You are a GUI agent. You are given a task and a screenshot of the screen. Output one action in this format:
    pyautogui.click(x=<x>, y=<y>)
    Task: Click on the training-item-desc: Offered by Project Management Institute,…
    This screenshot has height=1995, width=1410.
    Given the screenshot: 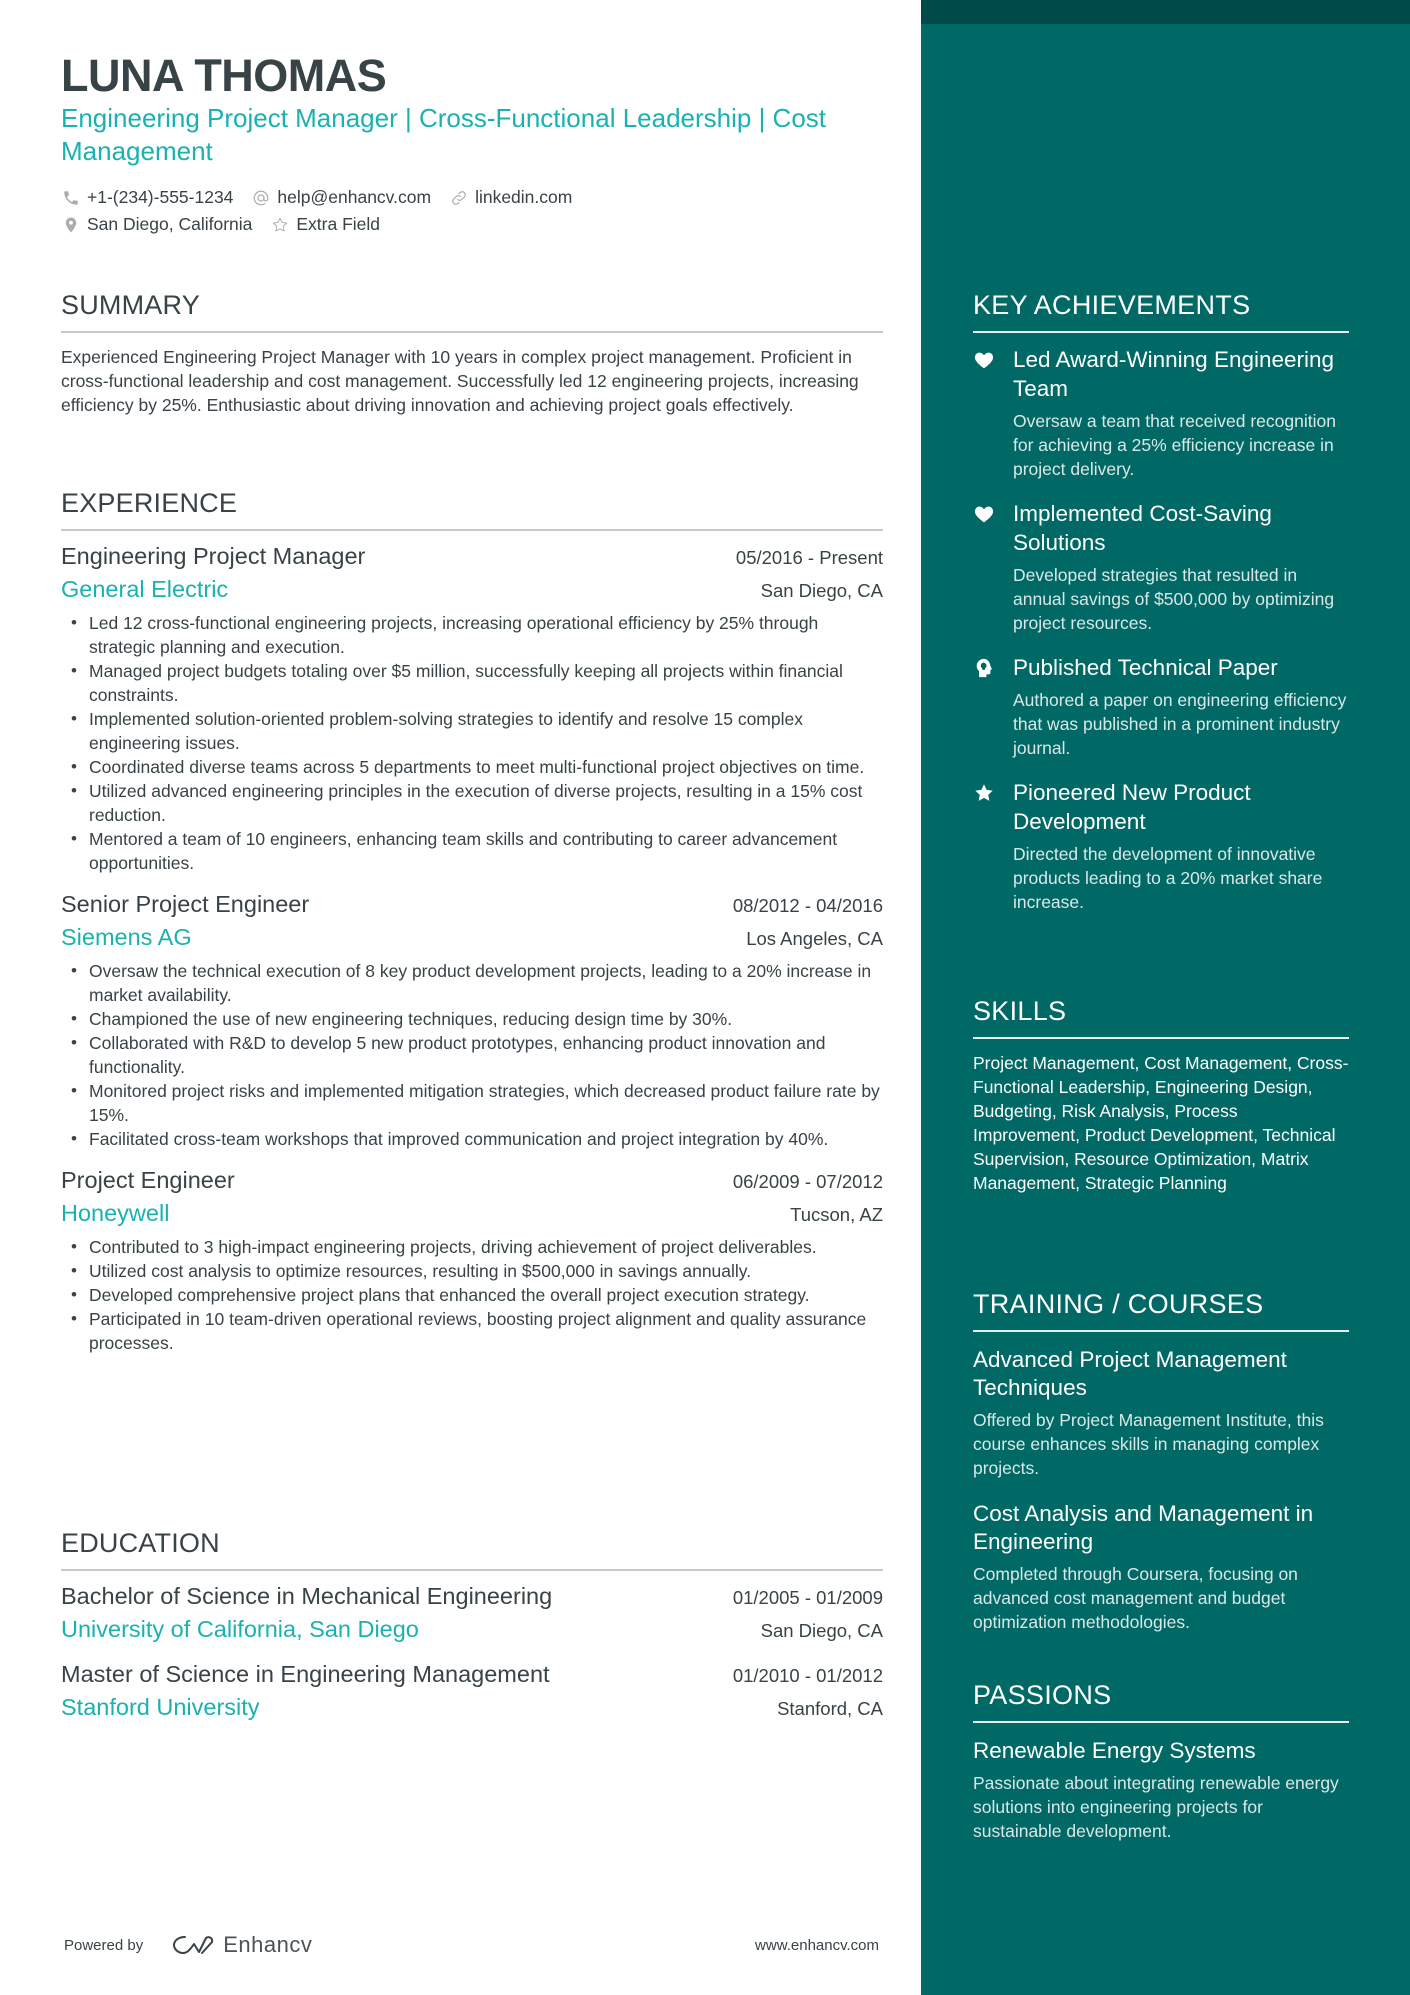 What is the action you would take?
    pyautogui.click(x=1148, y=1444)
    